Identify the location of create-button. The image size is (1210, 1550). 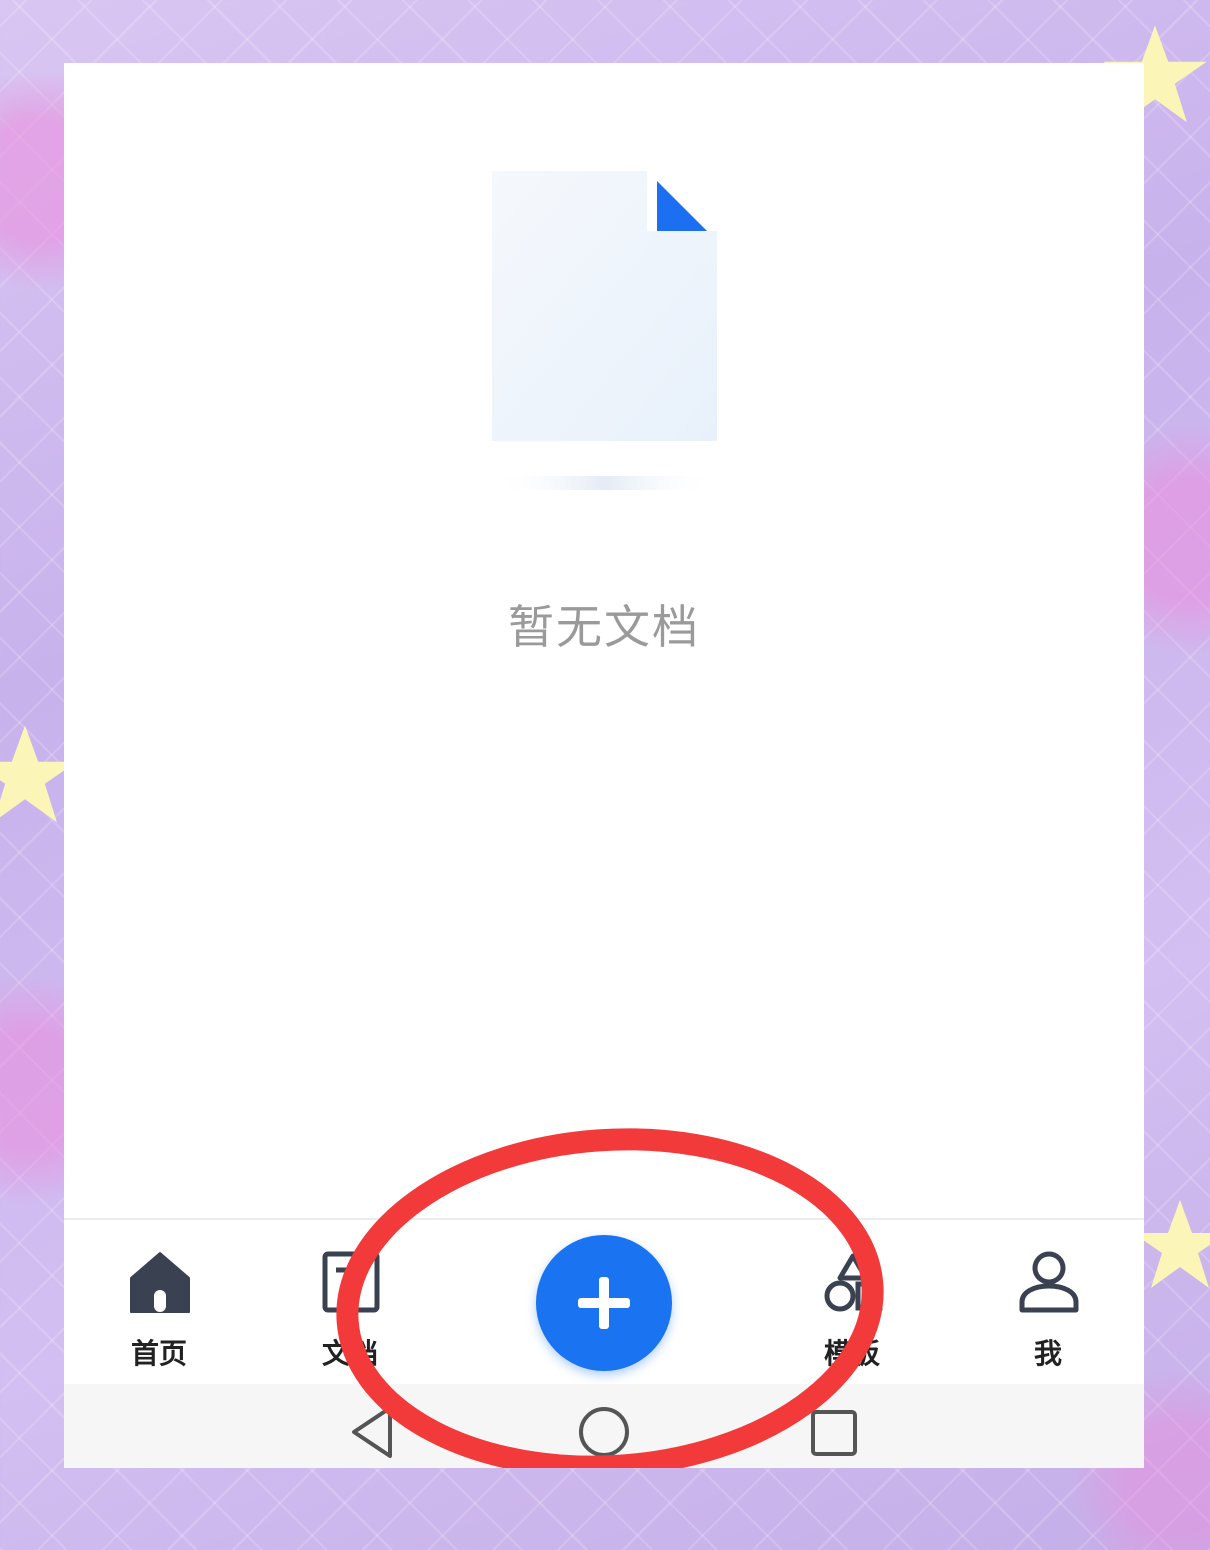
(604, 1303).